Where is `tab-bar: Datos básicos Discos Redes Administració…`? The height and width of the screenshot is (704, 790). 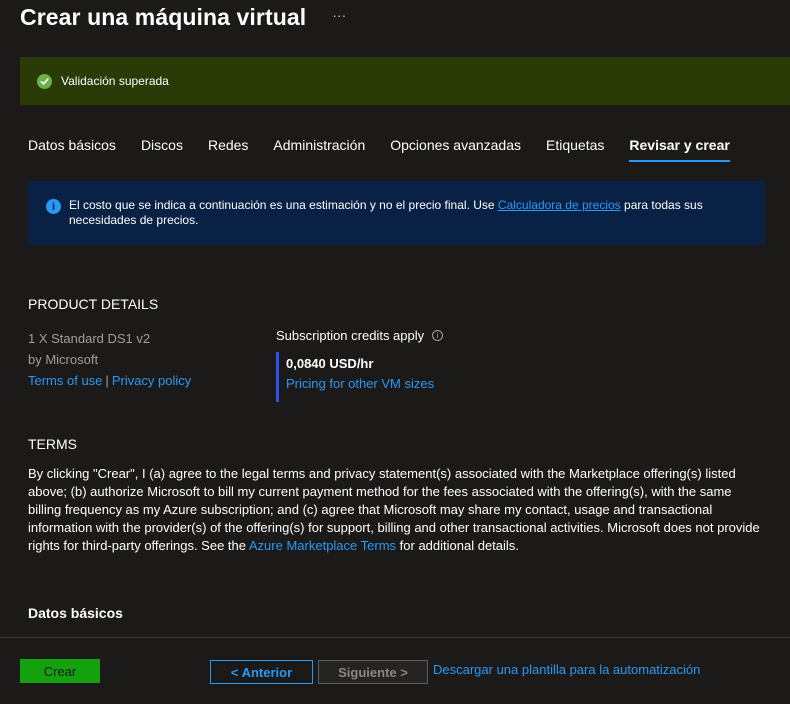 tab-bar: Datos básicos Discos Redes Administració… is located at coordinates (379, 146).